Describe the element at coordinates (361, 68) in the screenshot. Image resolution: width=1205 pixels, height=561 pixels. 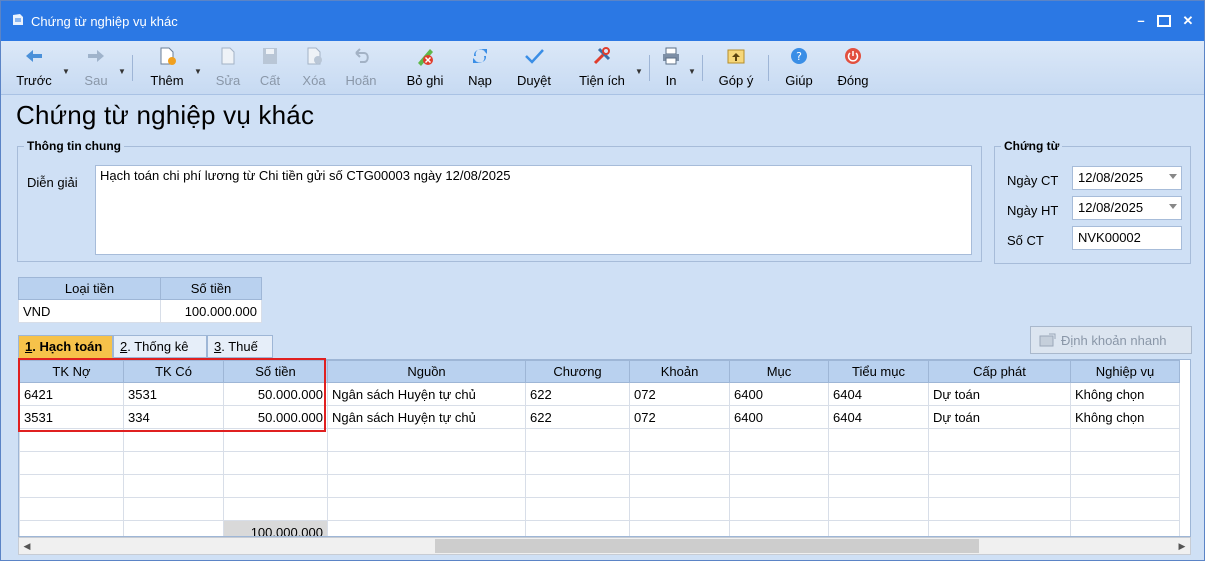
I see `undo-button: Hoãn` at that location.